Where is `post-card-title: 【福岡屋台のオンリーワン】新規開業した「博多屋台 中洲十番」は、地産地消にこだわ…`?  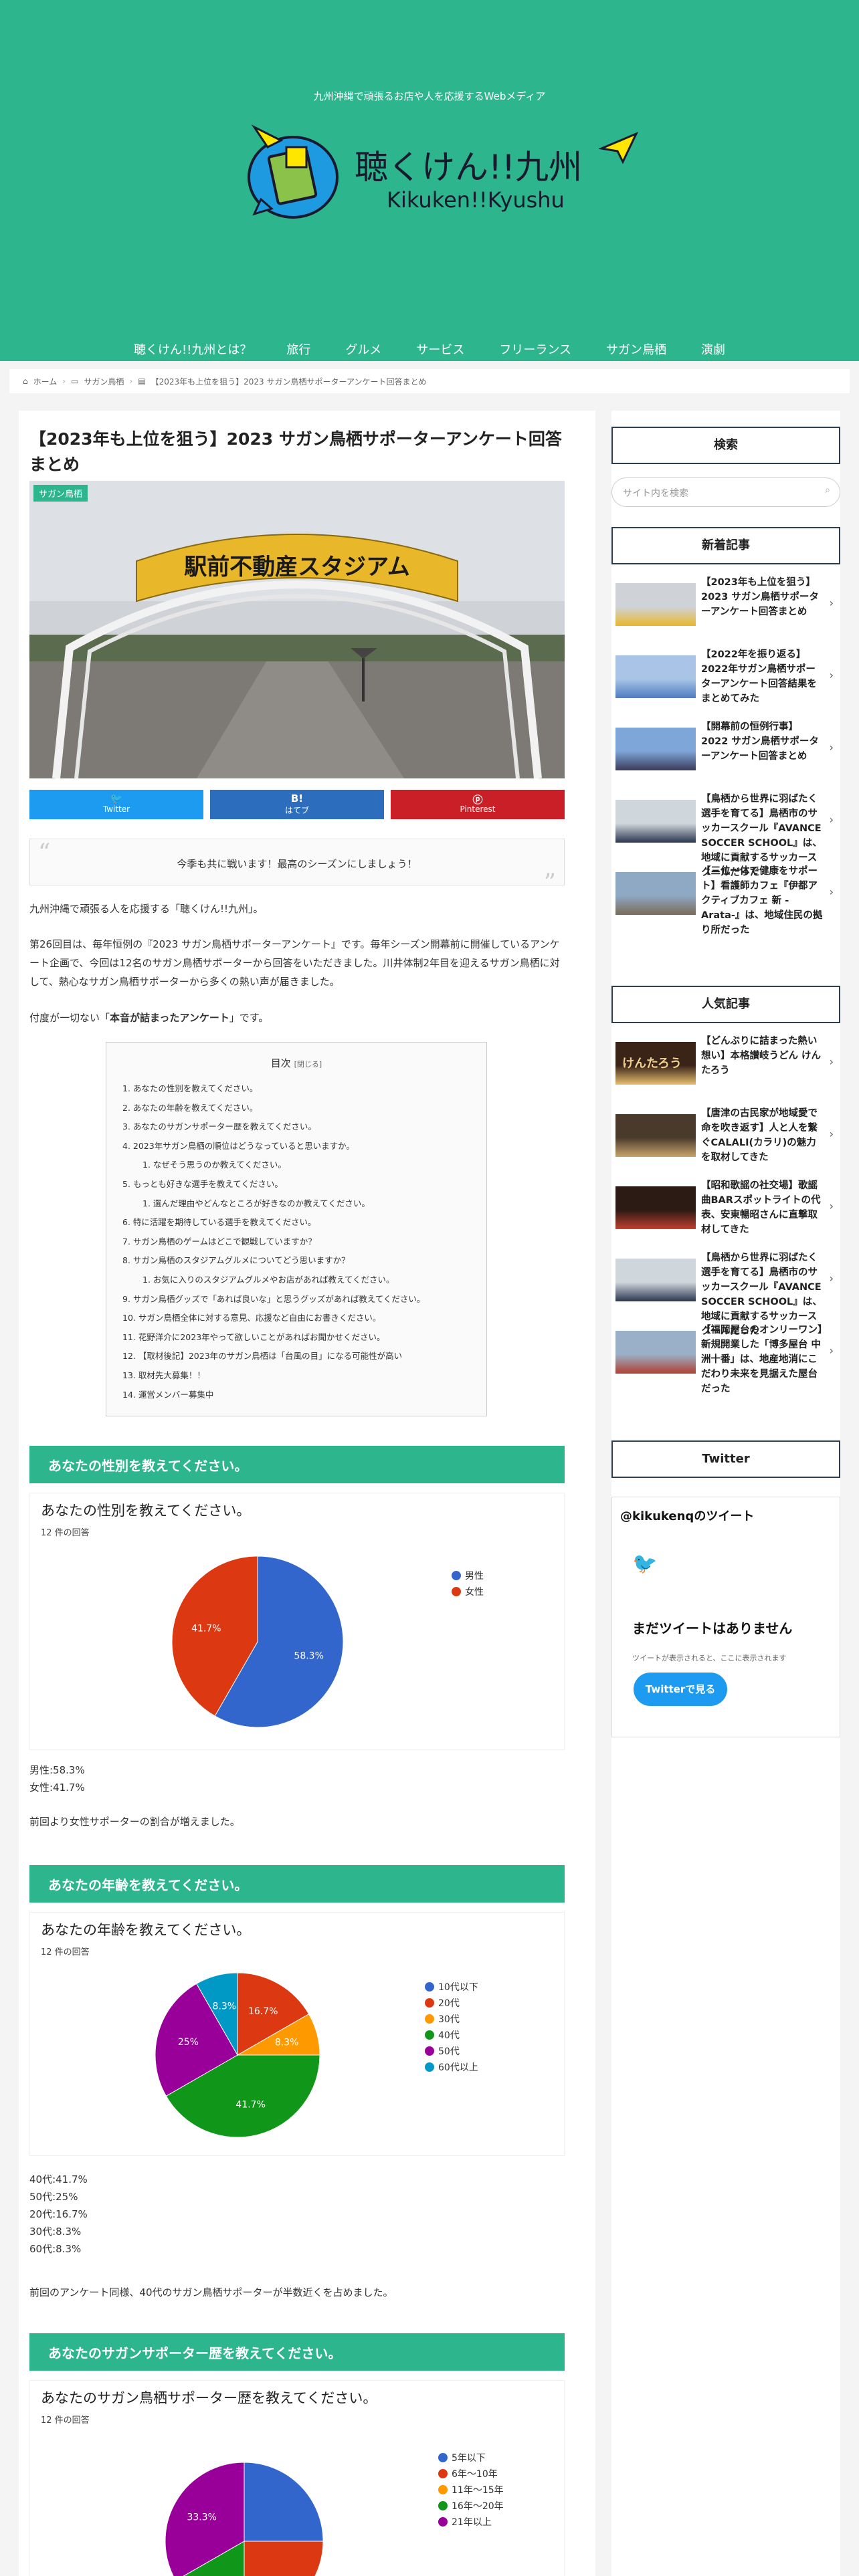
post-card-title: 【福岡屋台のオンリーワン】新規開業した「博多屋台 中洲十番」は、地産地消にこだわ… is located at coordinates (762, 1359).